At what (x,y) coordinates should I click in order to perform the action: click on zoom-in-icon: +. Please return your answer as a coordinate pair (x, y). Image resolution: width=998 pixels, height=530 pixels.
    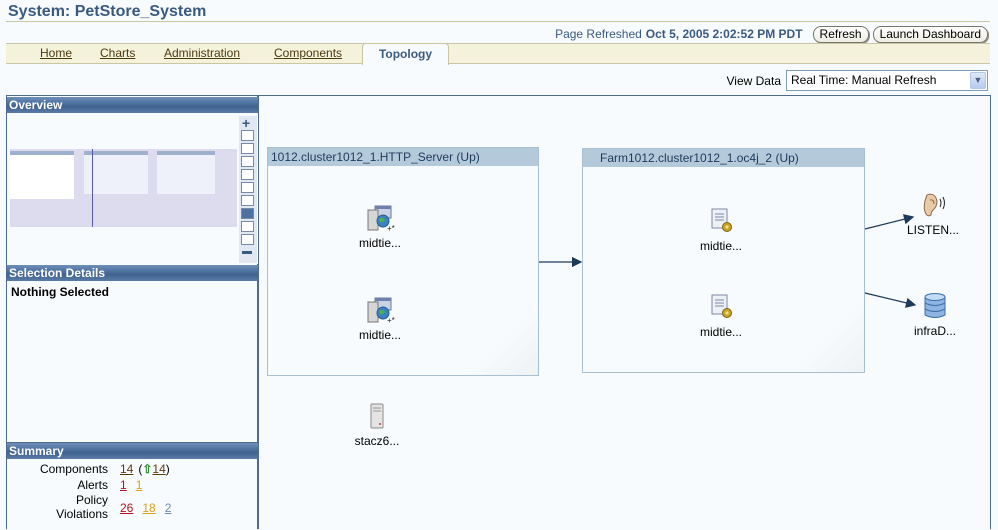
    Looking at the image, I should click on (246, 123).